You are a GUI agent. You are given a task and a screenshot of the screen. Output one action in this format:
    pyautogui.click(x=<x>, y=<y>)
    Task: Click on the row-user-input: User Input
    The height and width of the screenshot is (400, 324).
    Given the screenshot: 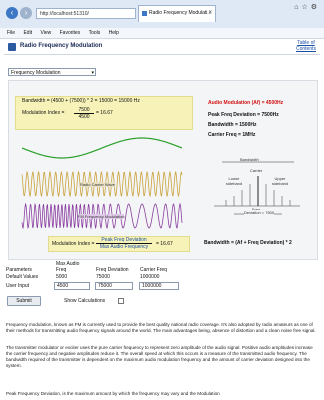 What is the action you would take?
    pyautogui.click(x=18, y=286)
    